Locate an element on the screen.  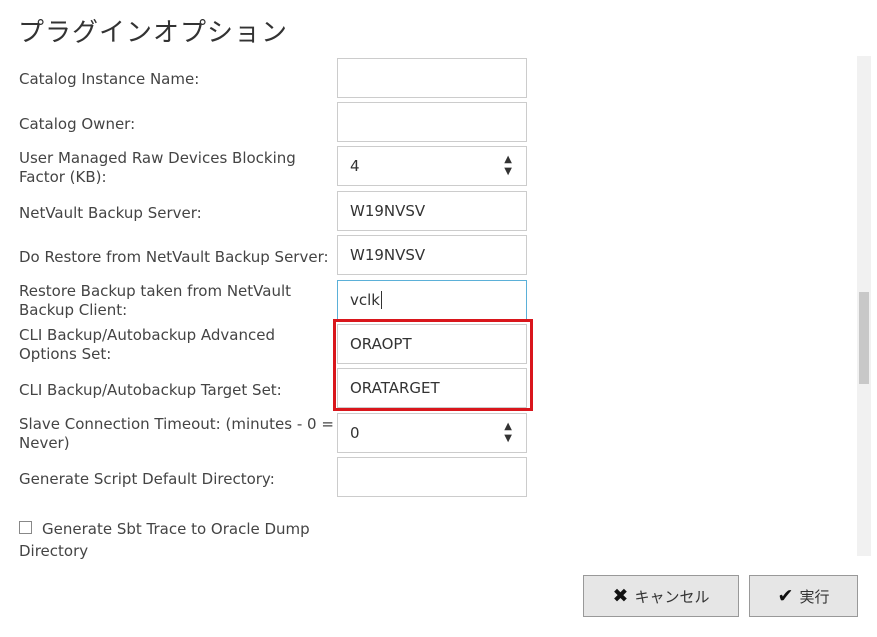
cancel-button: ✖ キャンセル is located at coordinates (661, 596).